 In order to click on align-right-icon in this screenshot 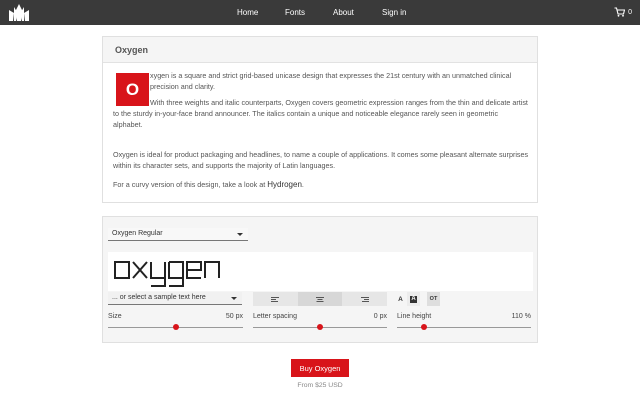, I will do `click(364, 299)`.